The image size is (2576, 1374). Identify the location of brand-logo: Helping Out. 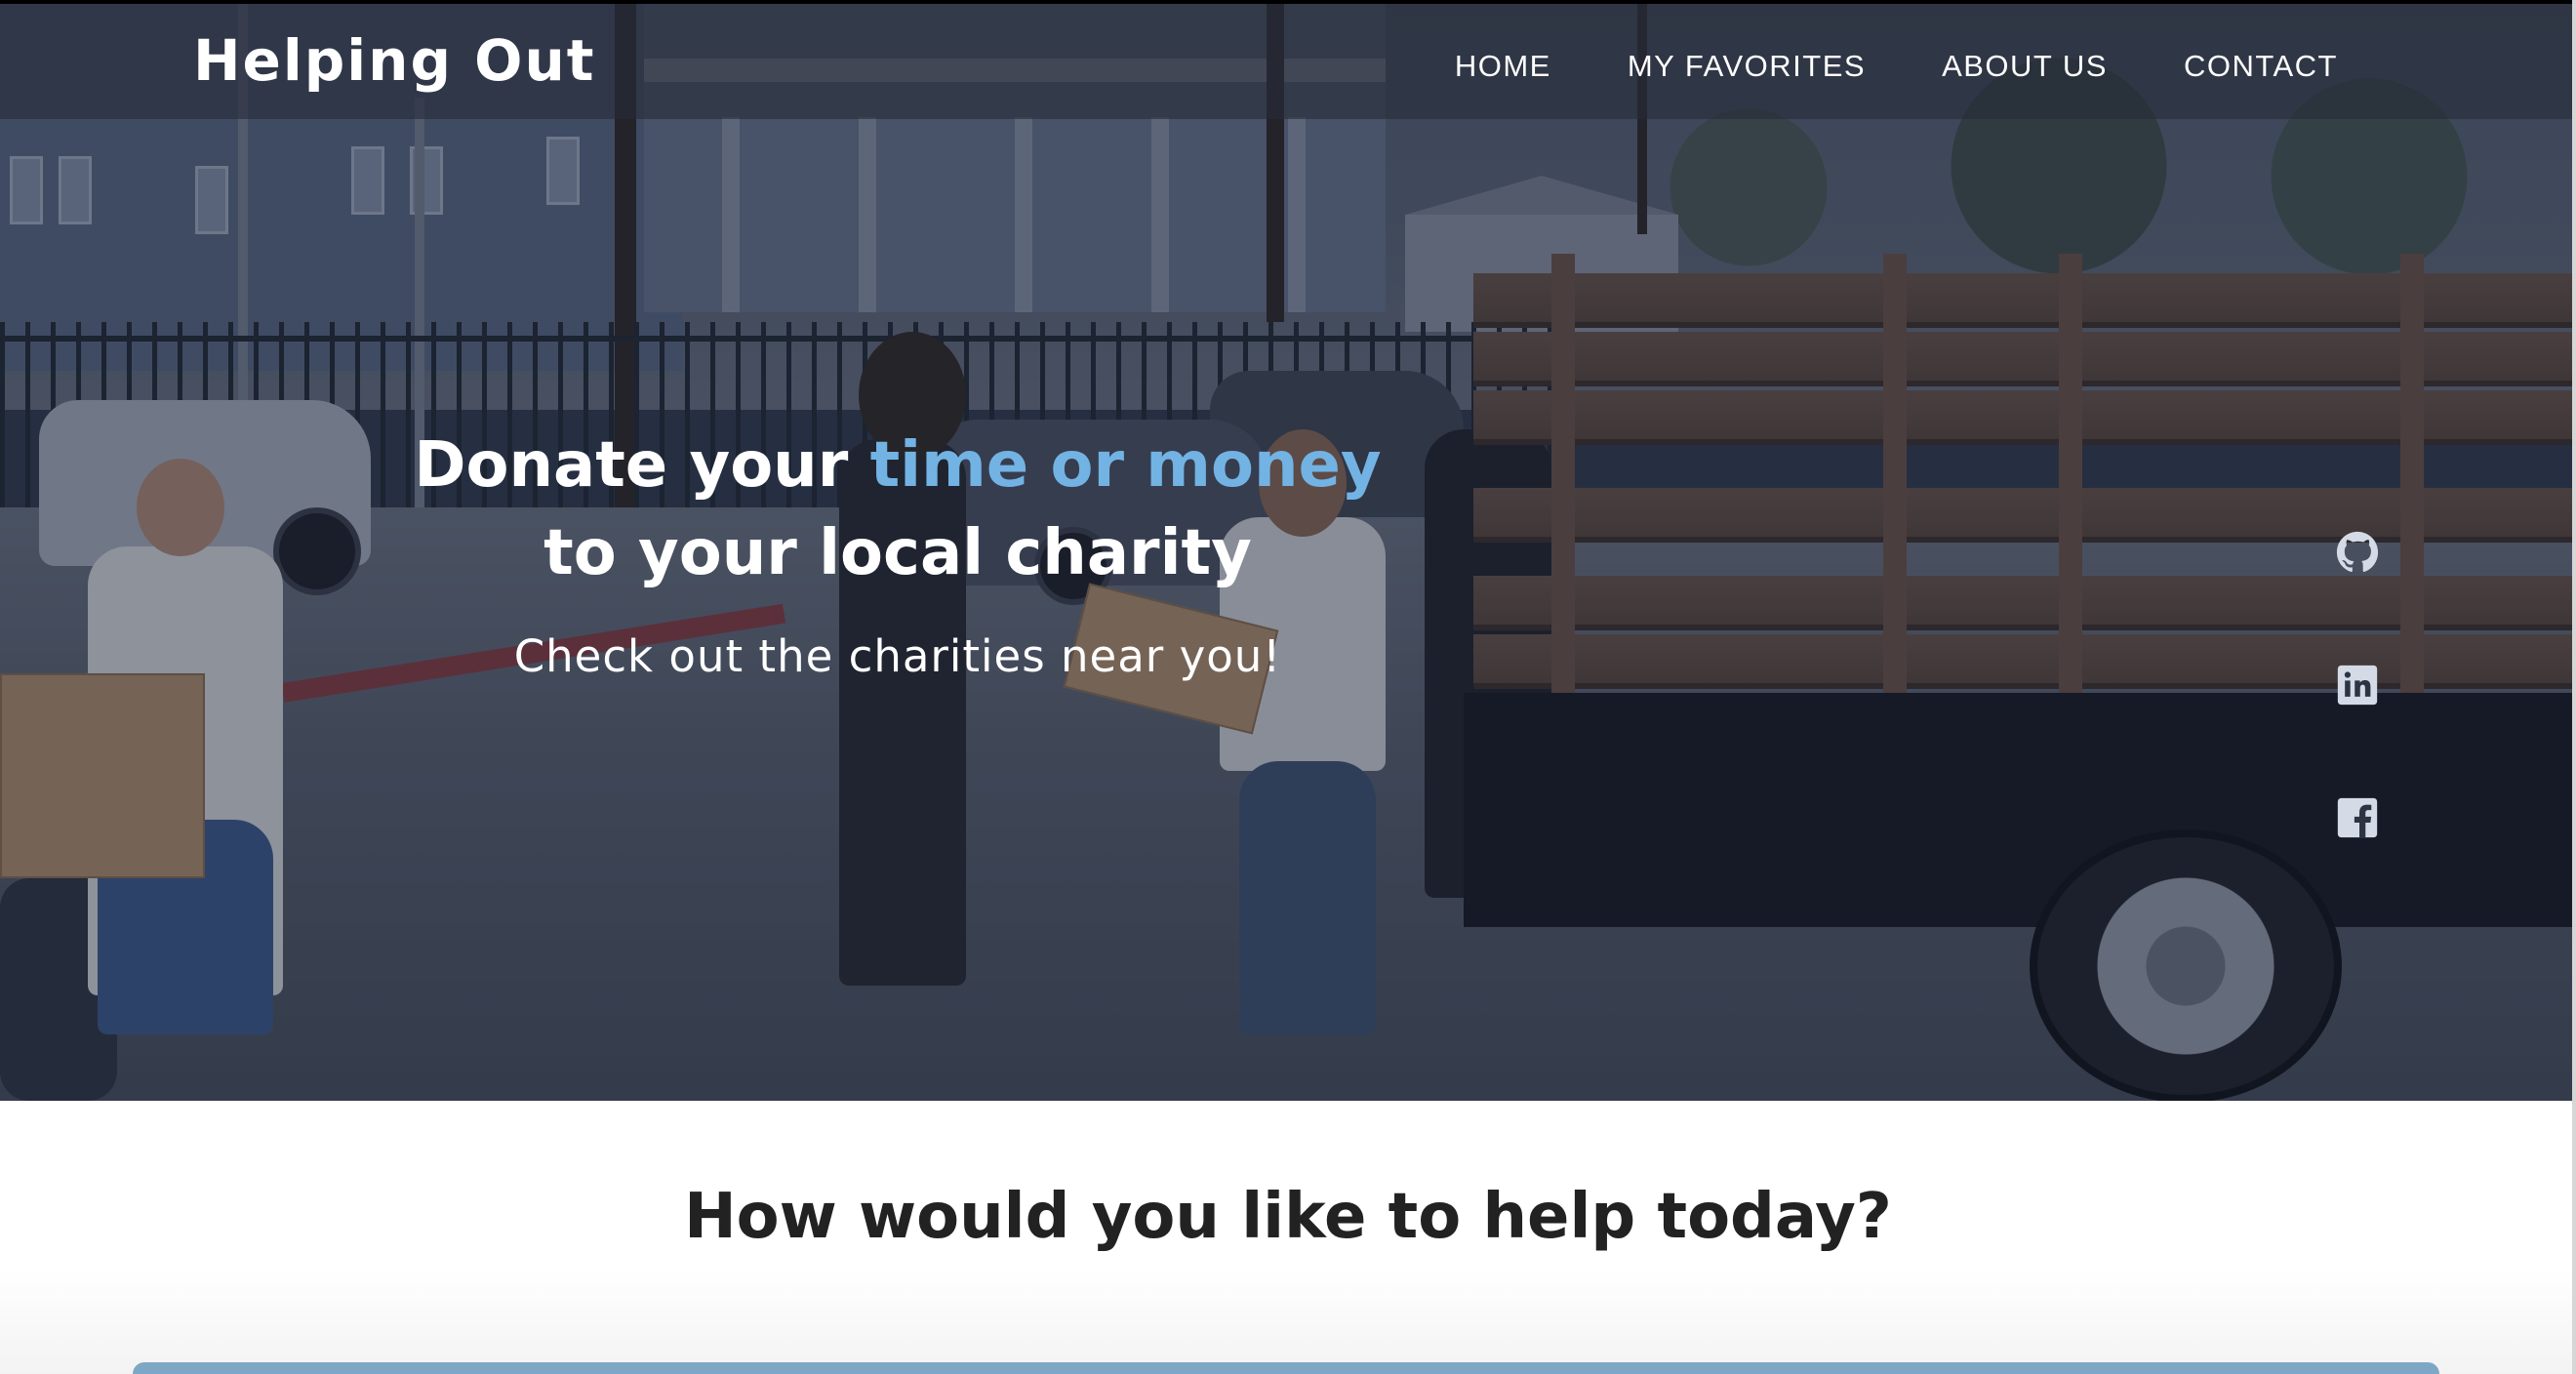
(394, 60).